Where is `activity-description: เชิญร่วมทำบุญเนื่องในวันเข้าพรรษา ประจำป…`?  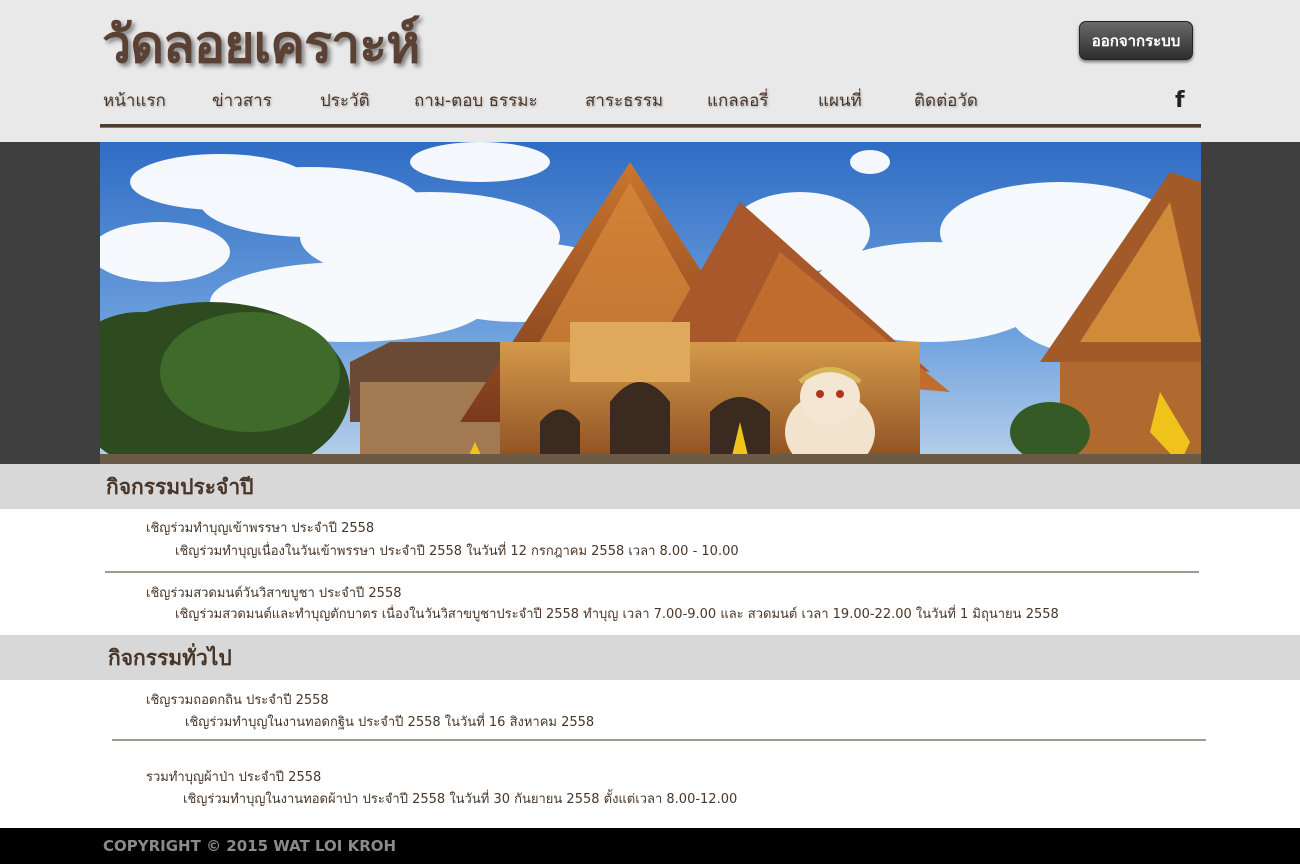 activity-description: เชิญร่วมทำบุญเนื่องในวันเข้าพรรษา ประจำป… is located at coordinates (457, 551).